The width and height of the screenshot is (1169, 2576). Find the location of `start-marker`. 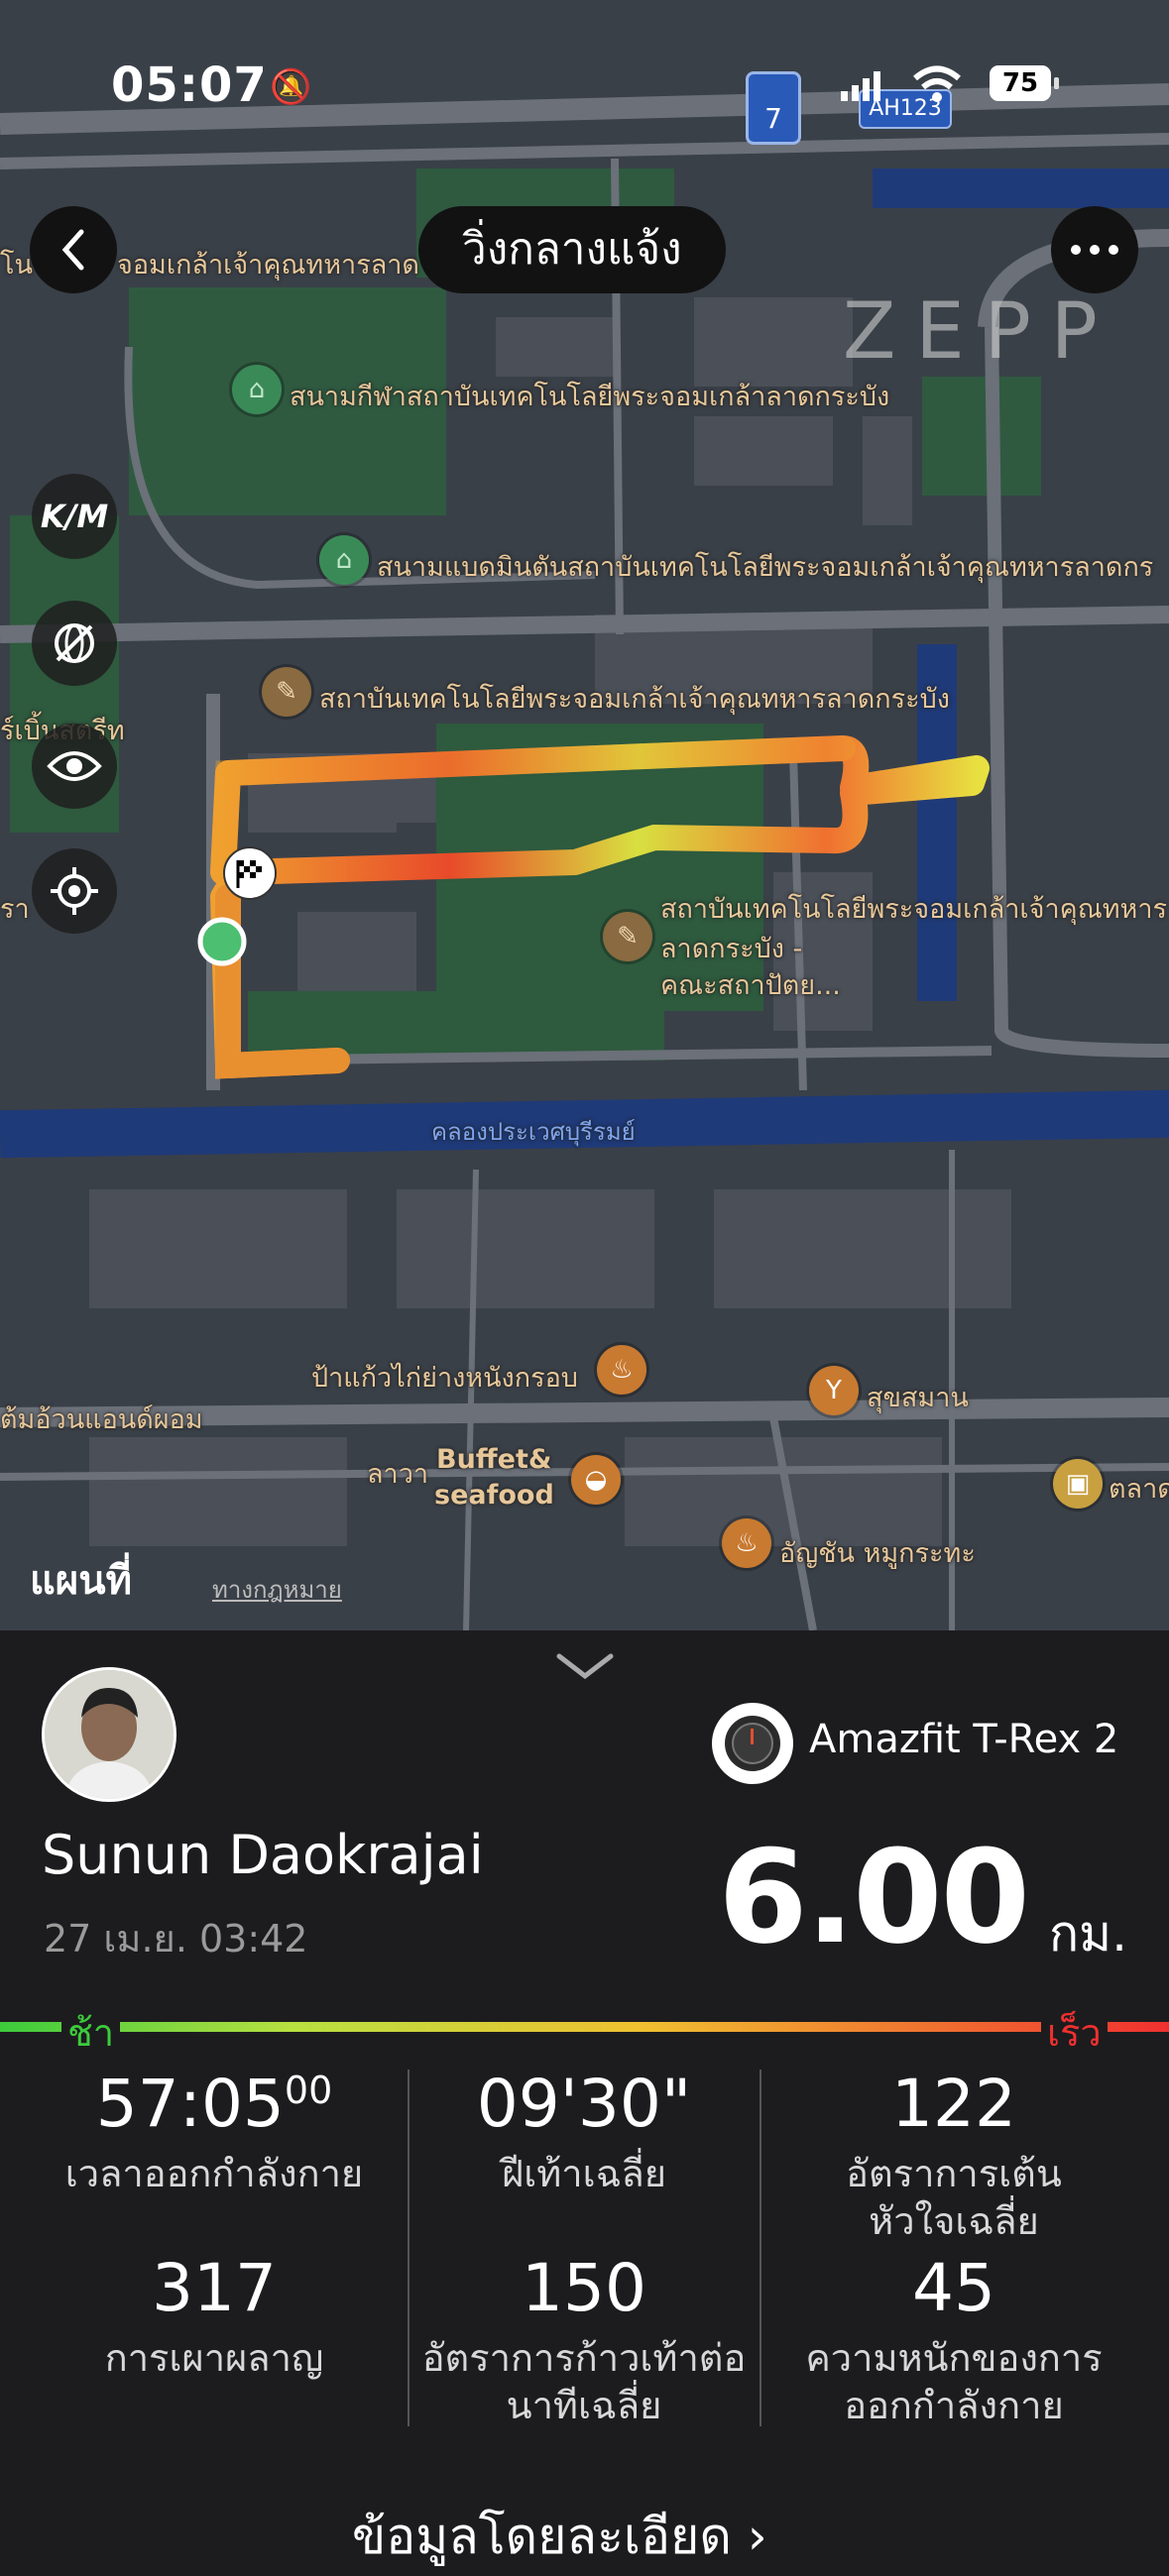

start-marker is located at coordinates (222, 941).